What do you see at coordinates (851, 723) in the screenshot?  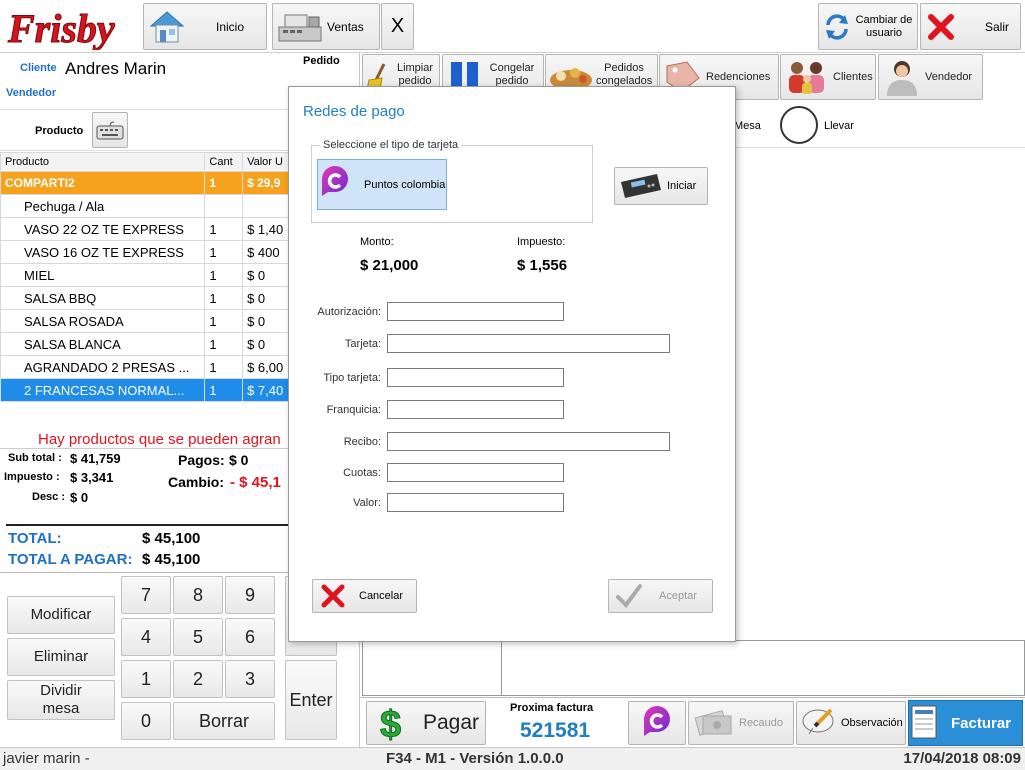 I see `observacion-button: Observación` at bounding box center [851, 723].